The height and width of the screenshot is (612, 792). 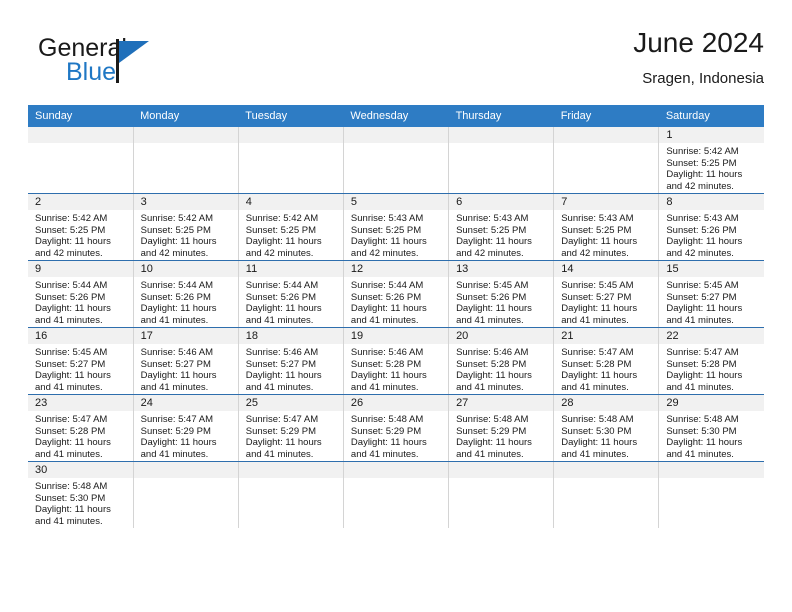 I want to click on day-number: 17, so click(x=185, y=336).